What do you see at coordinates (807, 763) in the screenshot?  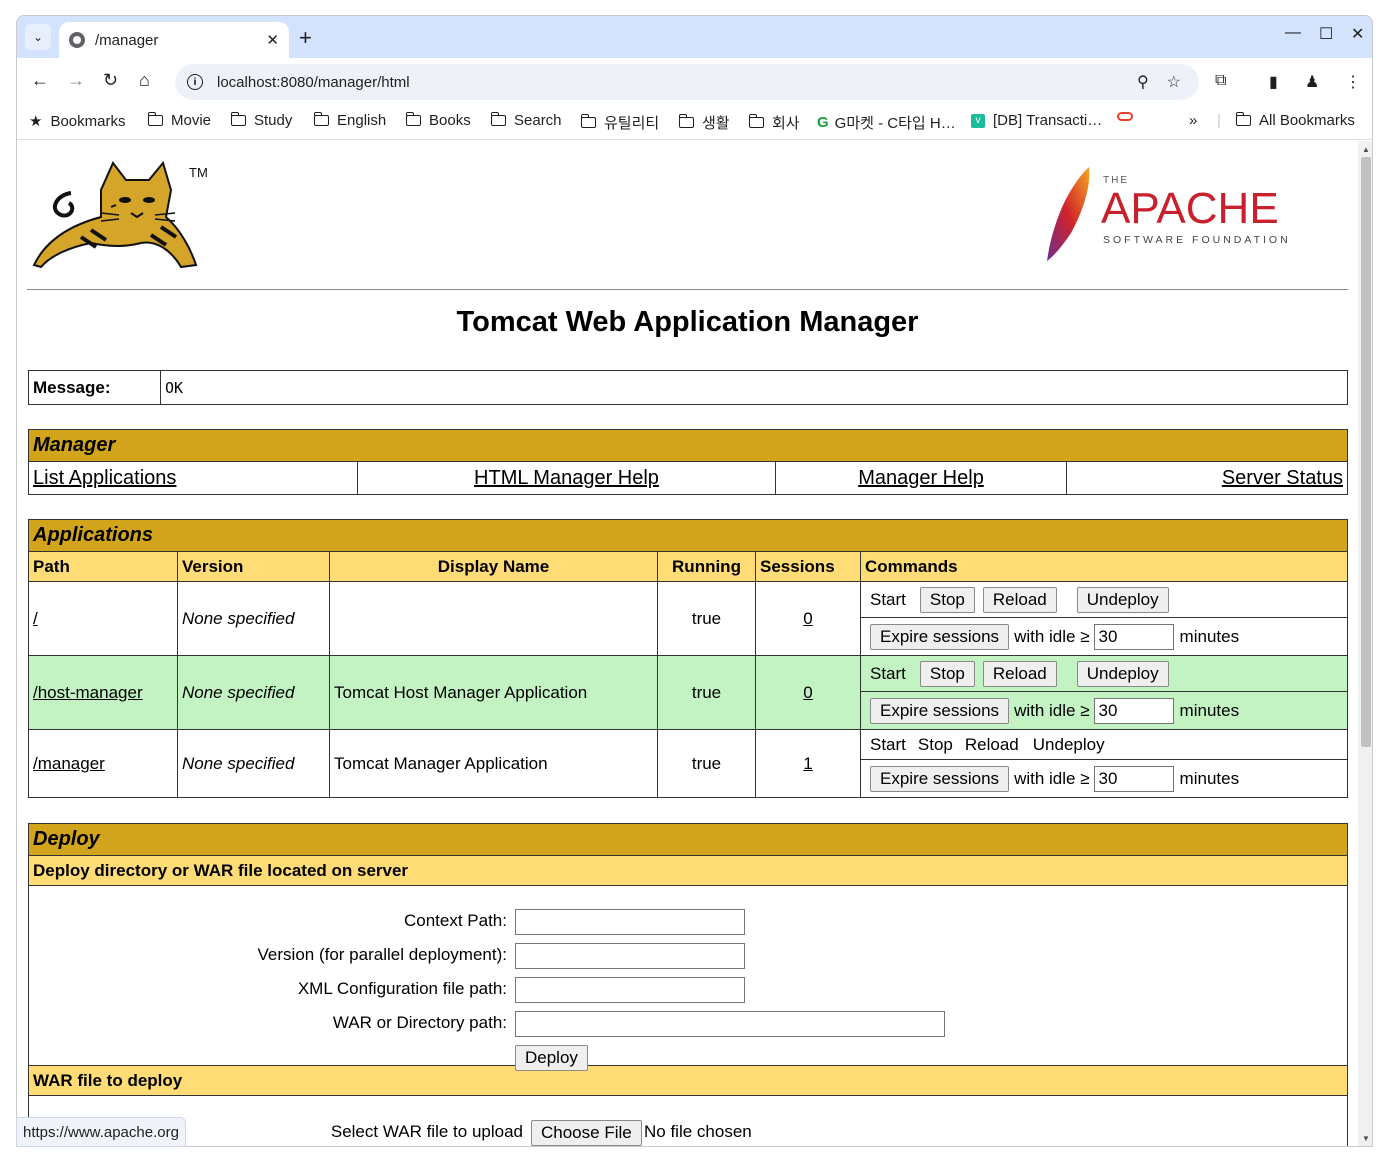 I see `app-sessions-link: 1` at bounding box center [807, 763].